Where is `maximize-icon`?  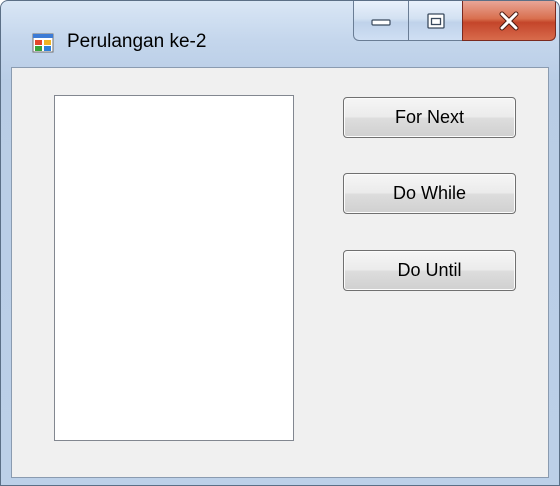 maximize-icon is located at coordinates (435, 20).